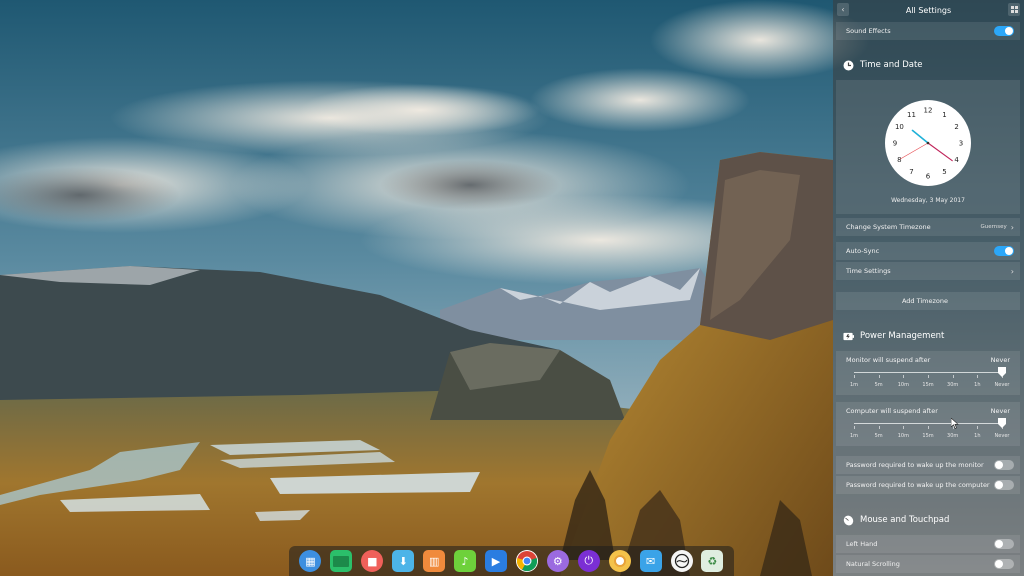  What do you see at coordinates (902, 336) in the screenshot?
I see `power-title: Power Management` at bounding box center [902, 336].